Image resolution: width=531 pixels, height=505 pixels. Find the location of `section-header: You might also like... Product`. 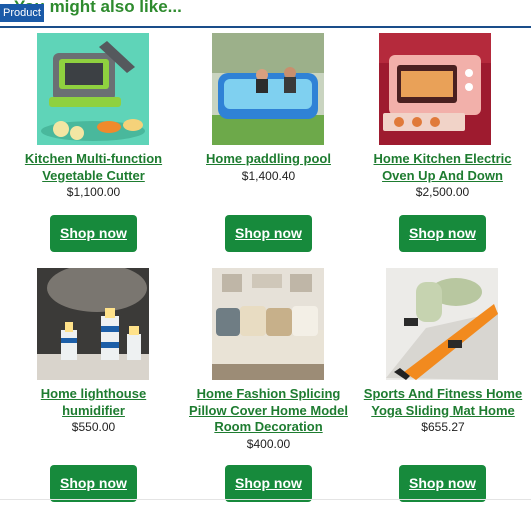

section-header: You might also like... Product is located at coordinates (265, 14).